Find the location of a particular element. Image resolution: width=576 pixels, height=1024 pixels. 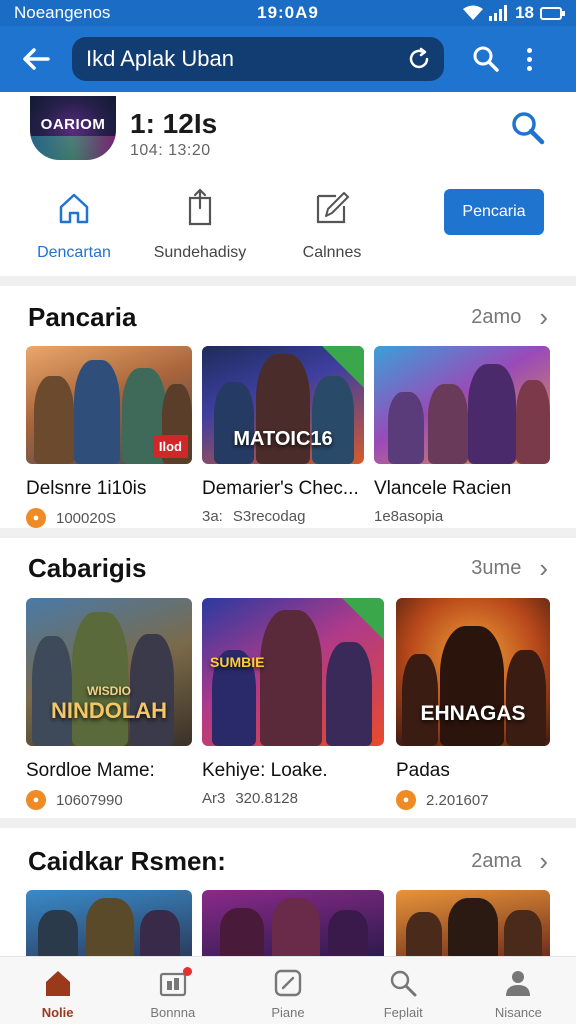

nav-label: Feplait is located at coordinates (403, 1012).